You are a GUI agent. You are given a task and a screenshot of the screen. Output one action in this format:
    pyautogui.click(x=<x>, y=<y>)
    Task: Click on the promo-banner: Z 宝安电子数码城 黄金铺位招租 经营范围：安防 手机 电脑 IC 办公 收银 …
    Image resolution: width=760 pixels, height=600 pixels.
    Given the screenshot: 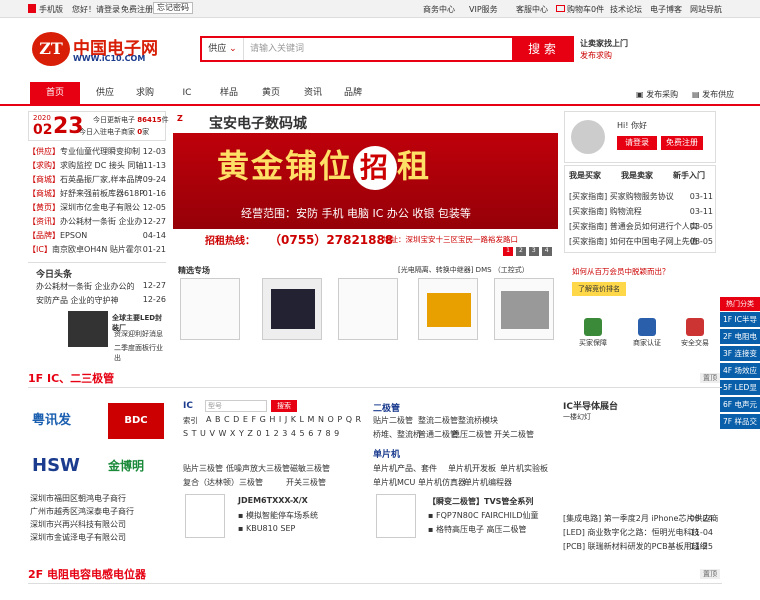 What is the action you would take?
    pyautogui.click(x=365, y=184)
    